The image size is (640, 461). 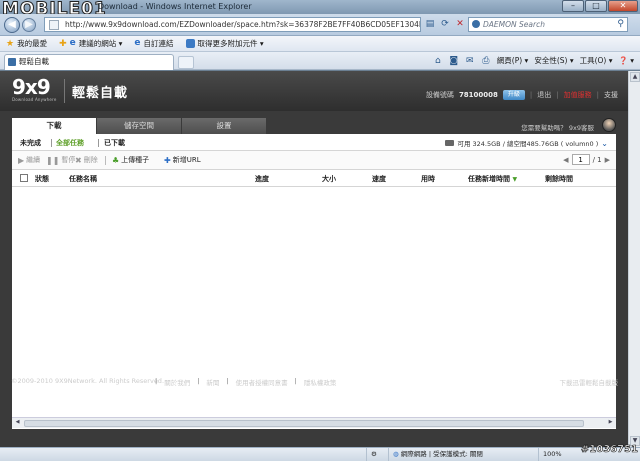 I want to click on account-number: 78100008, so click(x=478, y=95).